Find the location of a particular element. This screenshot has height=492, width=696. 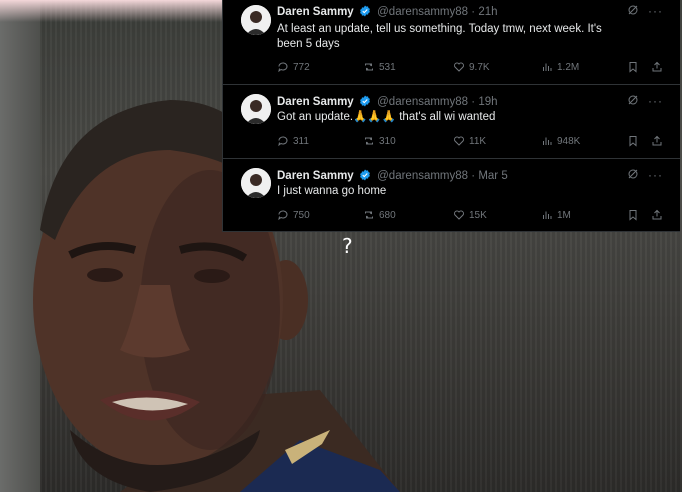

like-count: 11K is located at coordinates (478, 141).